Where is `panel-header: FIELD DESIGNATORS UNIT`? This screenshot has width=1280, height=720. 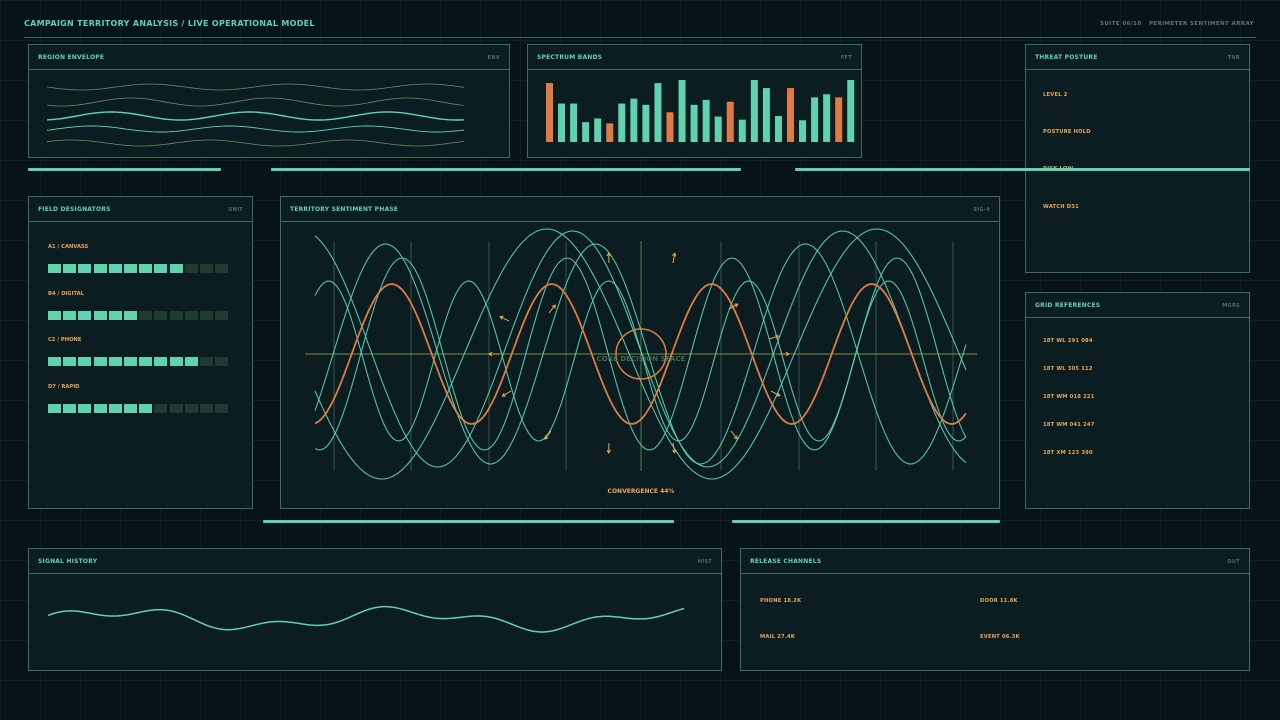
panel-header: FIELD DESIGNATORS UNIT is located at coordinates (140, 209).